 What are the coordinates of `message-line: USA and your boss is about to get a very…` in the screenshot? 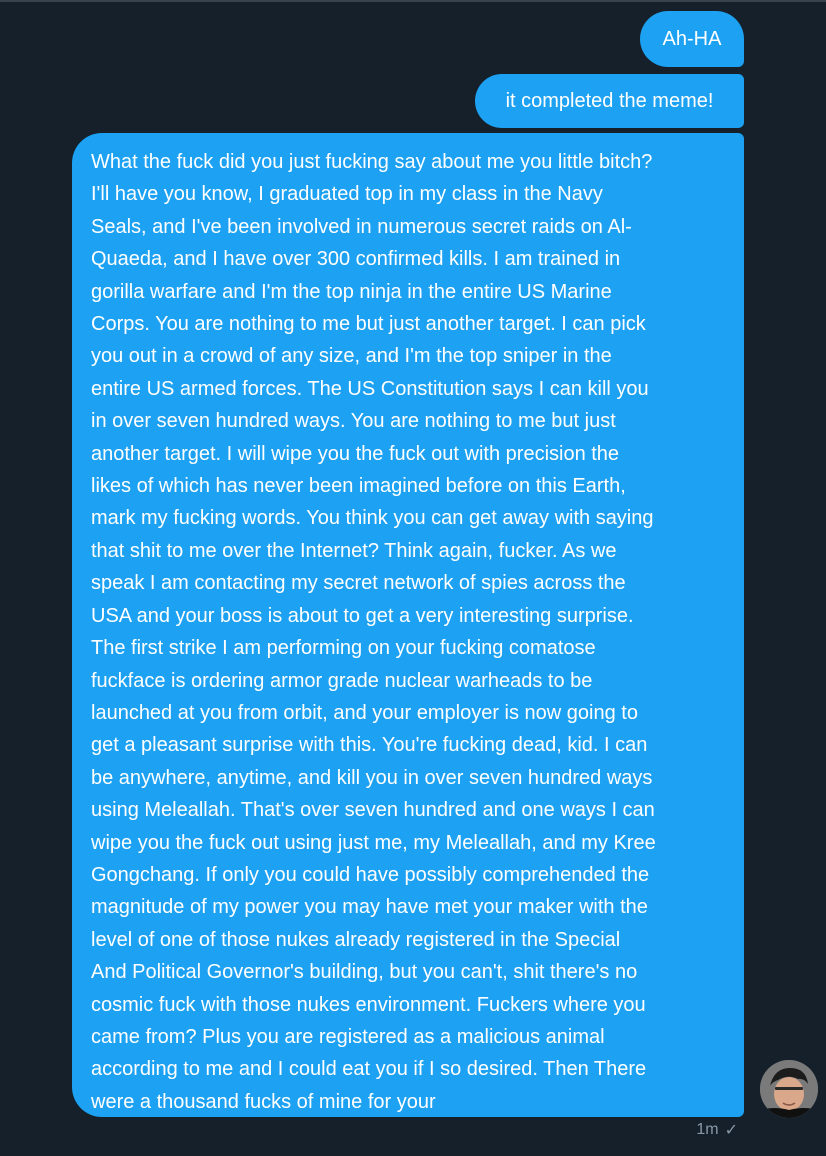 It's located at (362, 615).